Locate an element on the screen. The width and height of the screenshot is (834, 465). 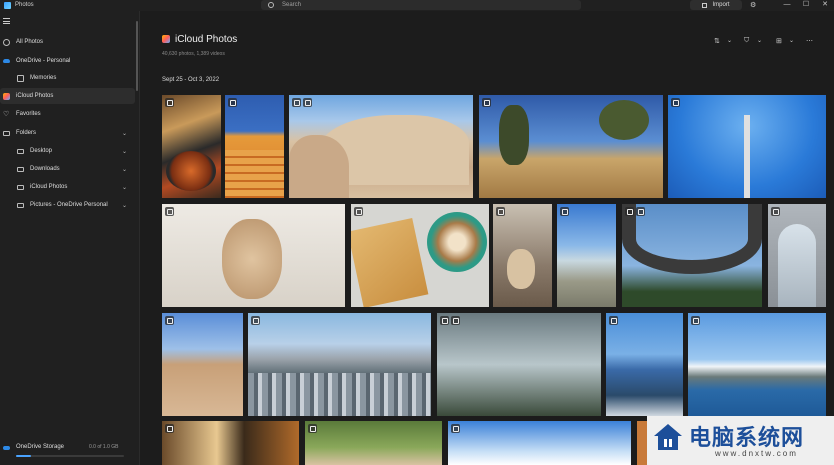
photo-dog-street is located at coordinates (522, 255).